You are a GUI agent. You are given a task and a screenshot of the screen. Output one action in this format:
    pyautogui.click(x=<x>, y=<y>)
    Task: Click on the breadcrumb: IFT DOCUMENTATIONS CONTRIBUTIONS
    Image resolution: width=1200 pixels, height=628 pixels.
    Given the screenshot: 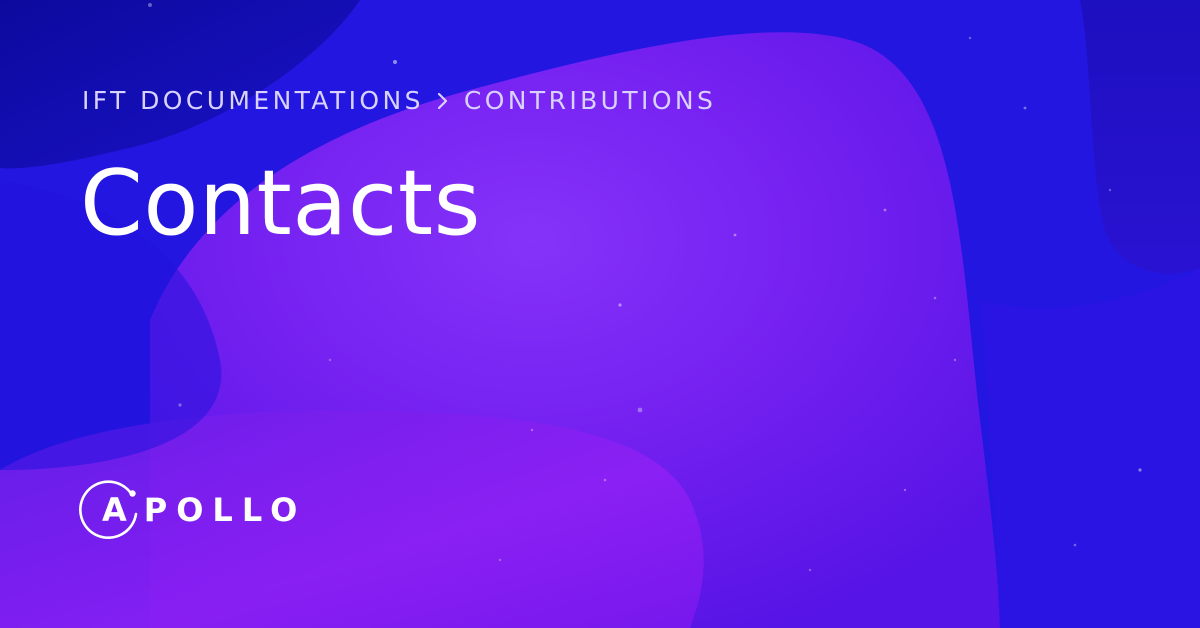 What is the action you would take?
    pyautogui.click(x=399, y=100)
    